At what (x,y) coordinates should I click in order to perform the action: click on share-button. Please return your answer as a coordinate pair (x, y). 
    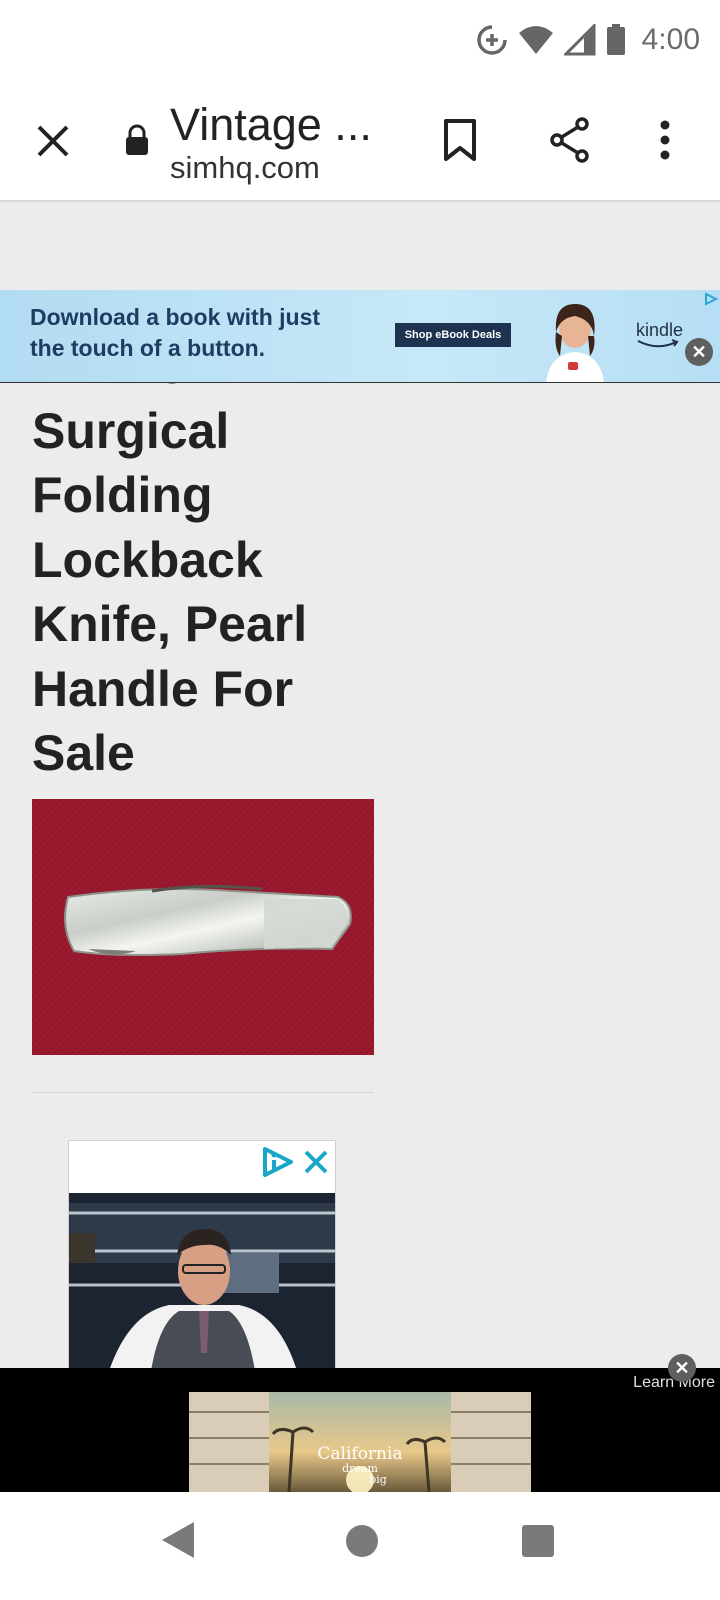
    Looking at the image, I should click on (570, 140).